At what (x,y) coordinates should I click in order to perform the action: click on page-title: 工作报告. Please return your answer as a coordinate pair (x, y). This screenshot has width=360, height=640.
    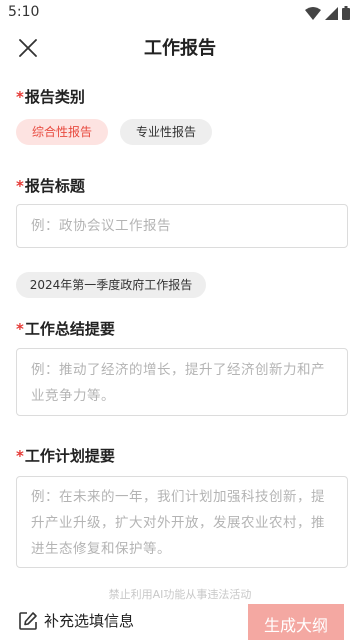
    Looking at the image, I should click on (180, 48).